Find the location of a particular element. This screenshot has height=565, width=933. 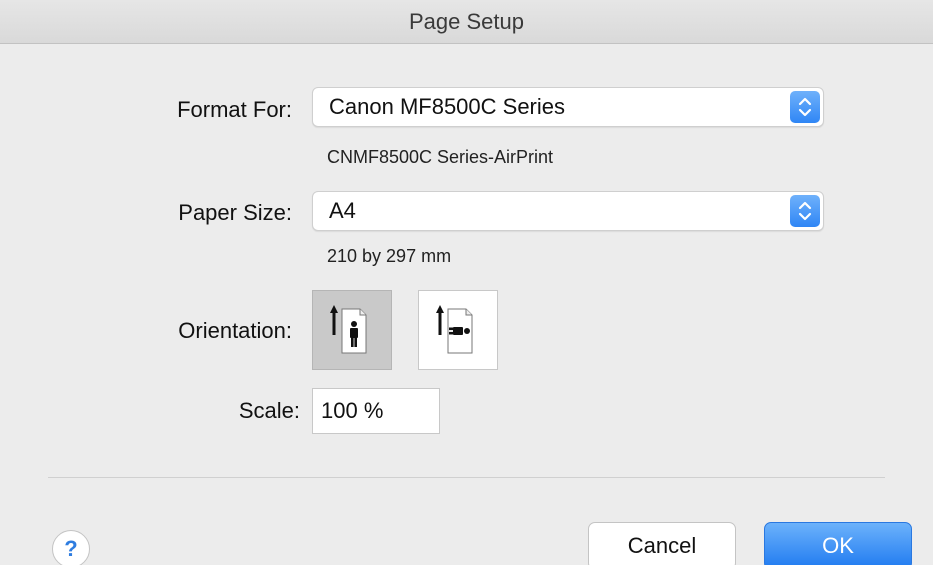

format-for-label: Format For: is located at coordinates (234, 109).